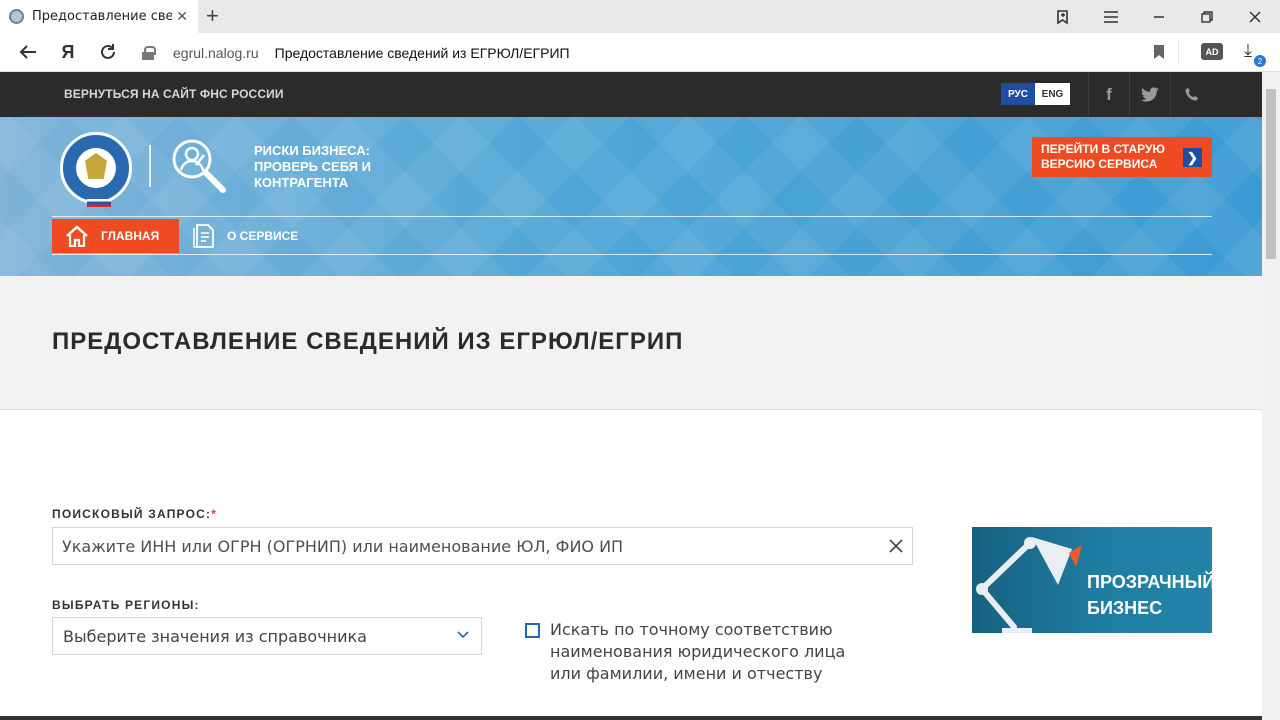 Image resolution: width=1280 pixels, height=720 pixels. What do you see at coordinates (532, 630) in the screenshot?
I see `exact-match-checkbox` at bounding box center [532, 630].